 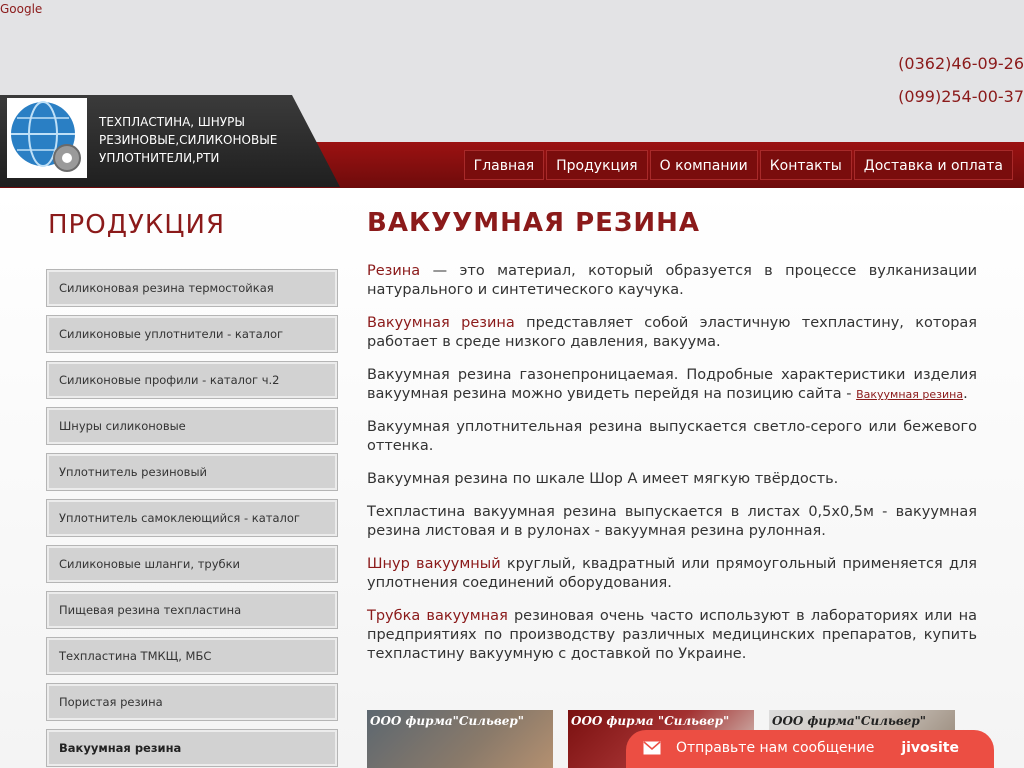 I want to click on nav-contacts: Контакты, so click(x=805, y=165).